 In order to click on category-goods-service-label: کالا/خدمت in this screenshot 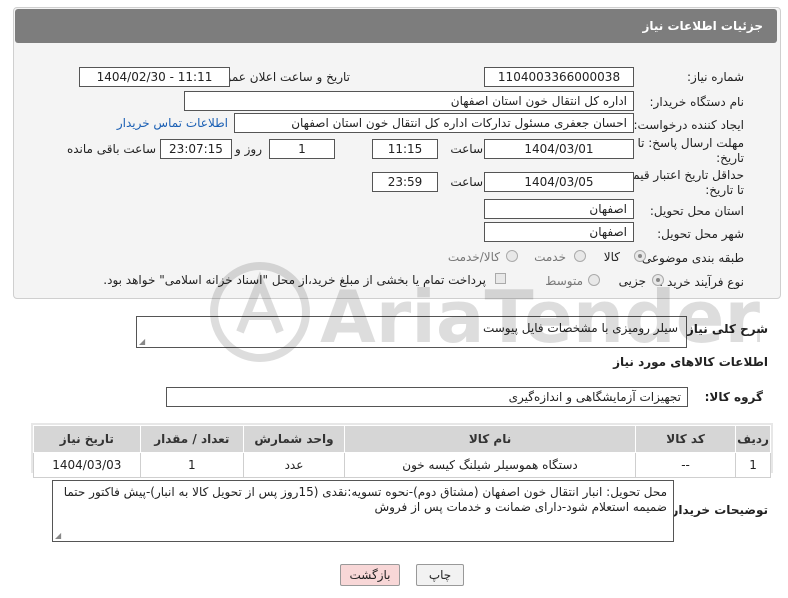, I will do `click(473, 257)`.